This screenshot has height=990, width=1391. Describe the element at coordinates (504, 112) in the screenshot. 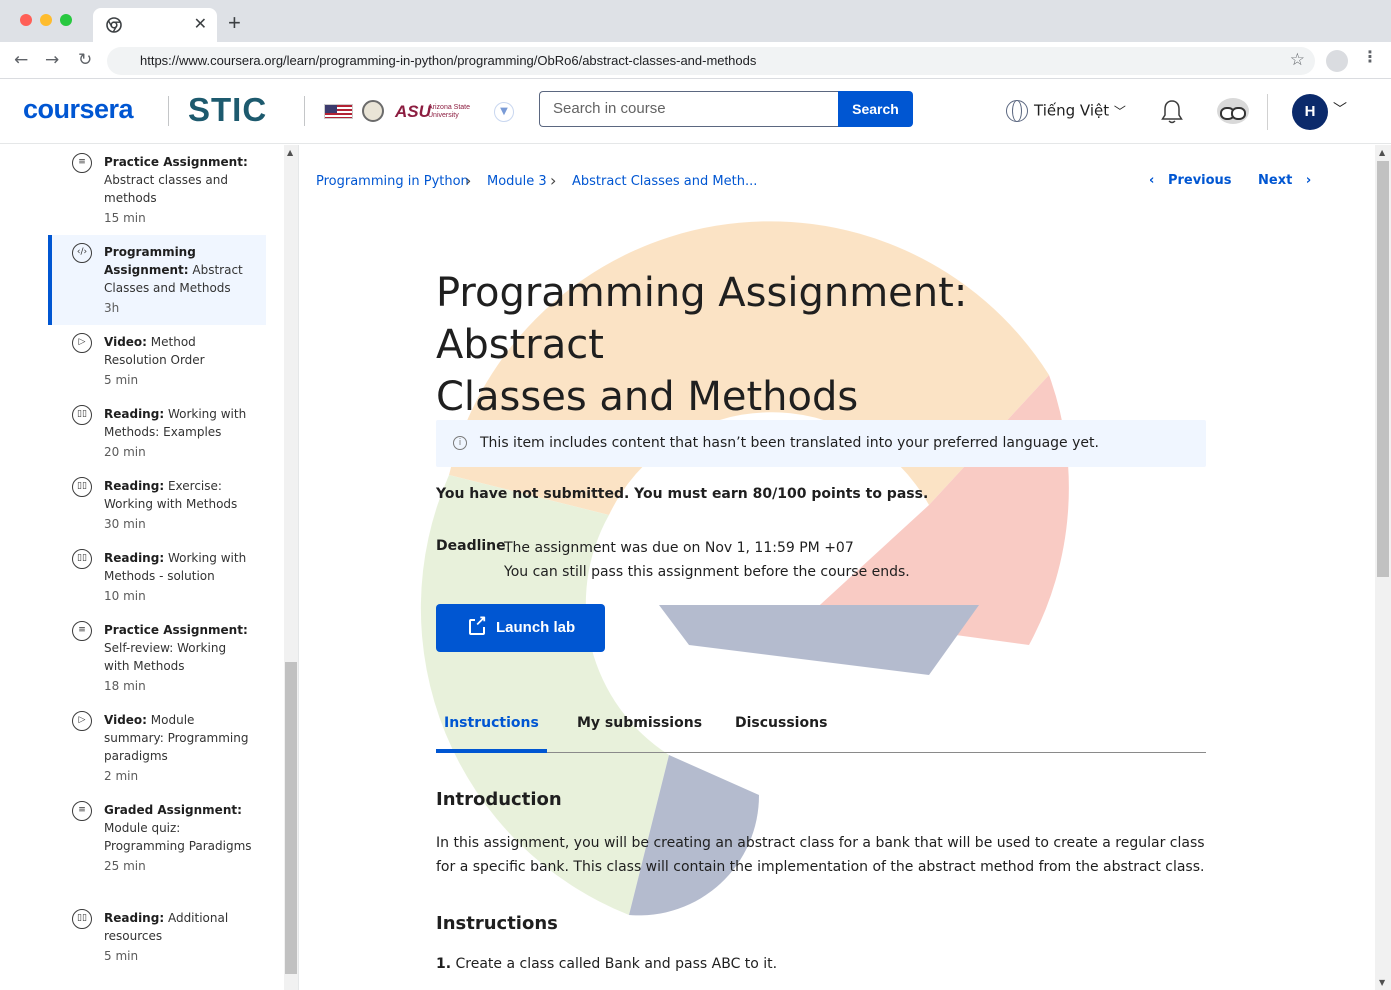

I see `partners-chevron-down-icon: ▼` at that location.